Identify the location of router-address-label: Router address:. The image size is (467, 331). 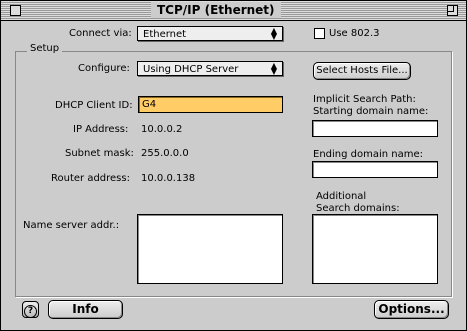
(90, 178).